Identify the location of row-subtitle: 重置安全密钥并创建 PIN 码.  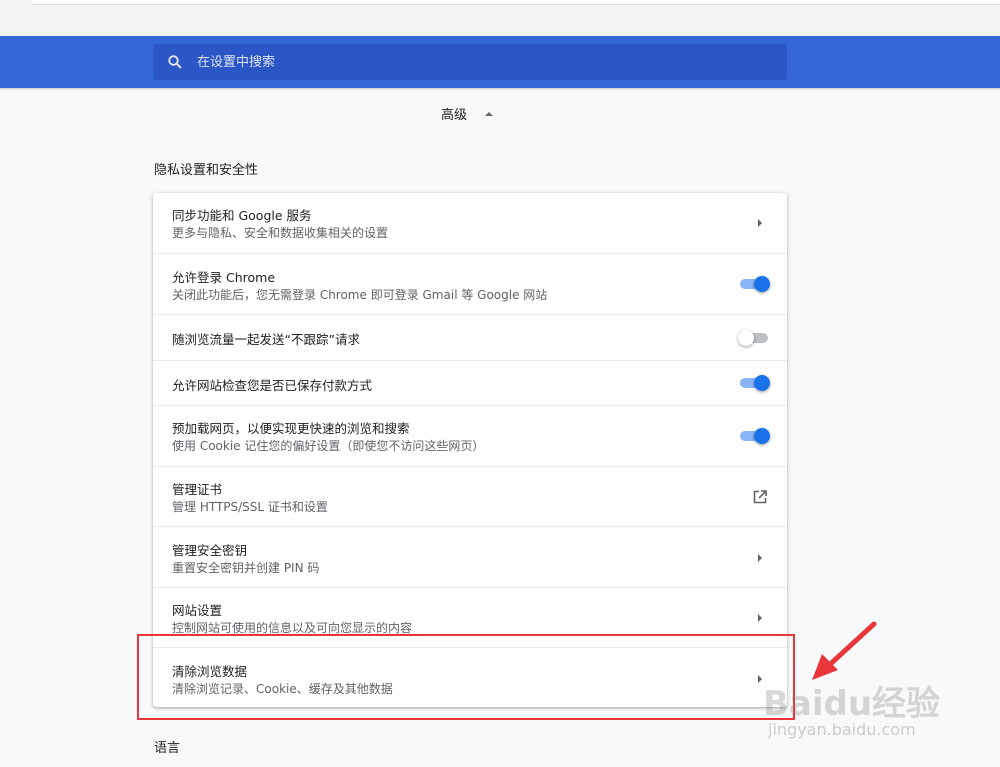
(246, 568).